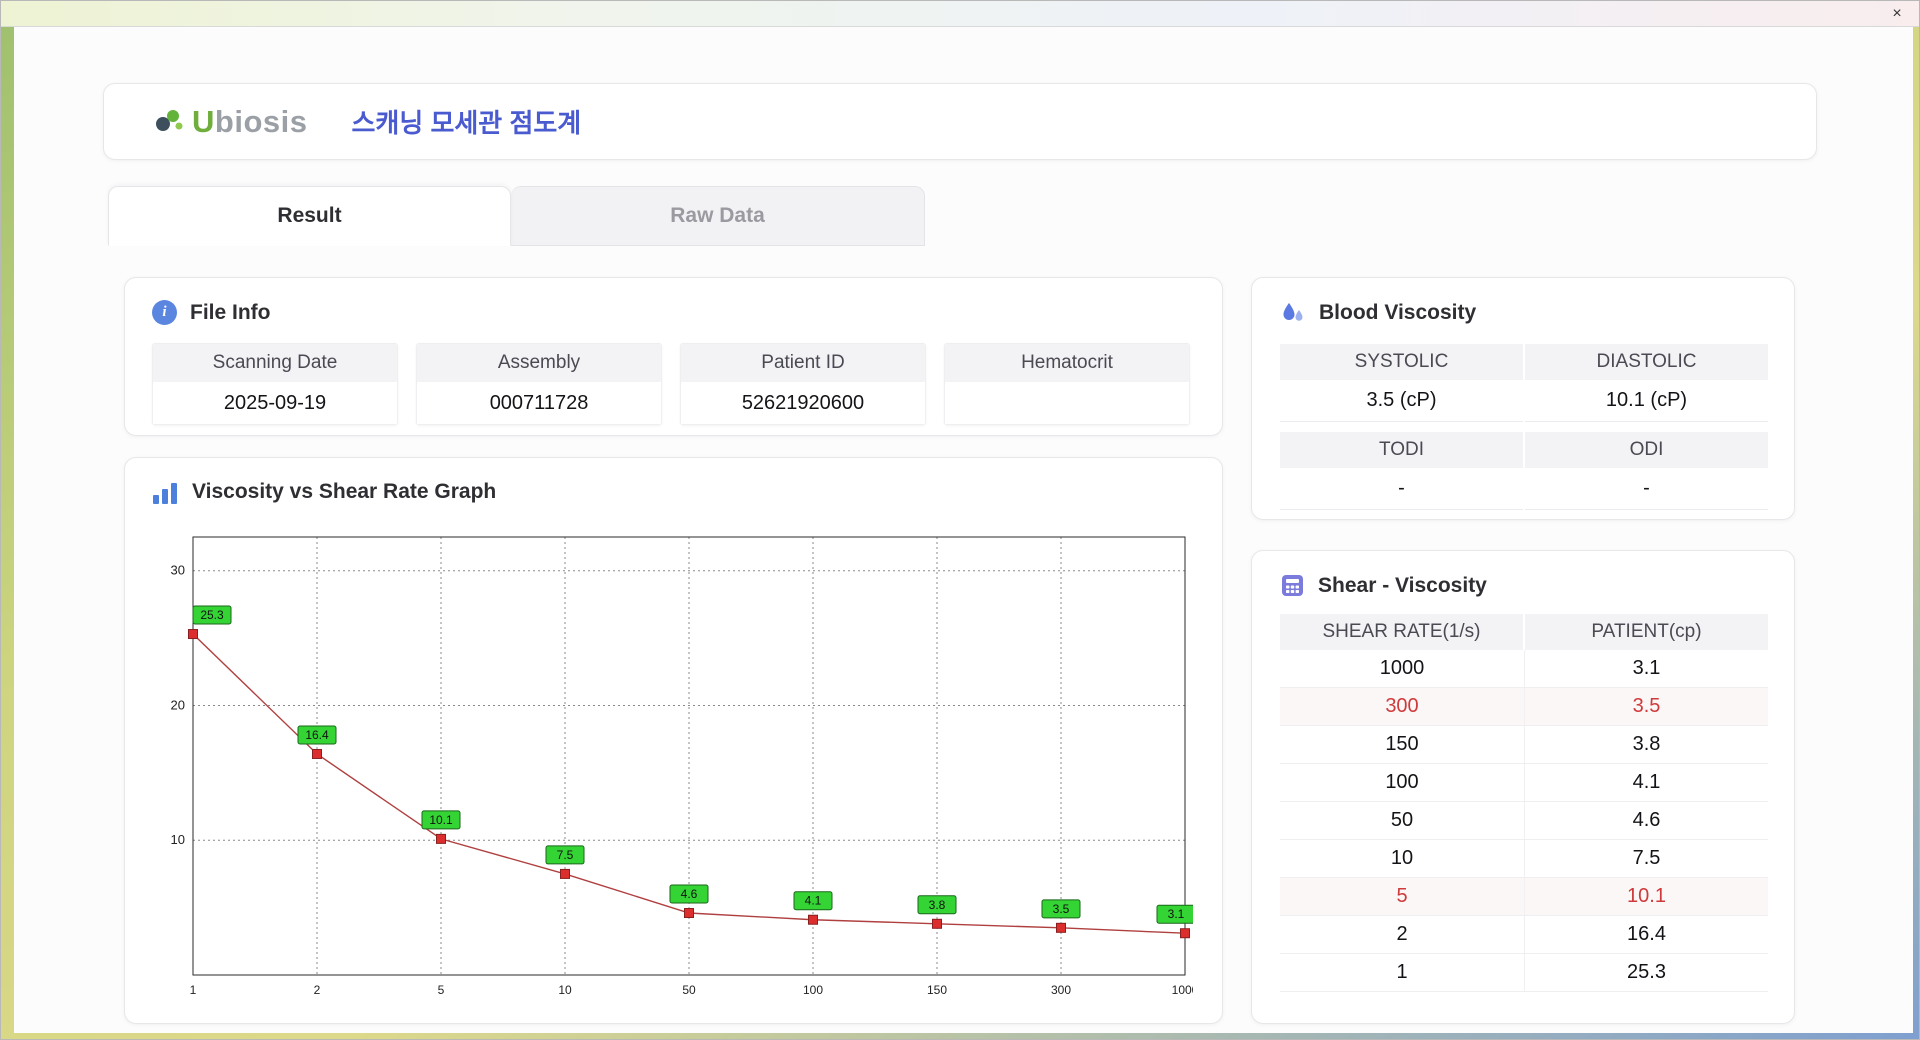  I want to click on shear-viscosity-title-row: Shear - Viscosity, so click(1523, 585).